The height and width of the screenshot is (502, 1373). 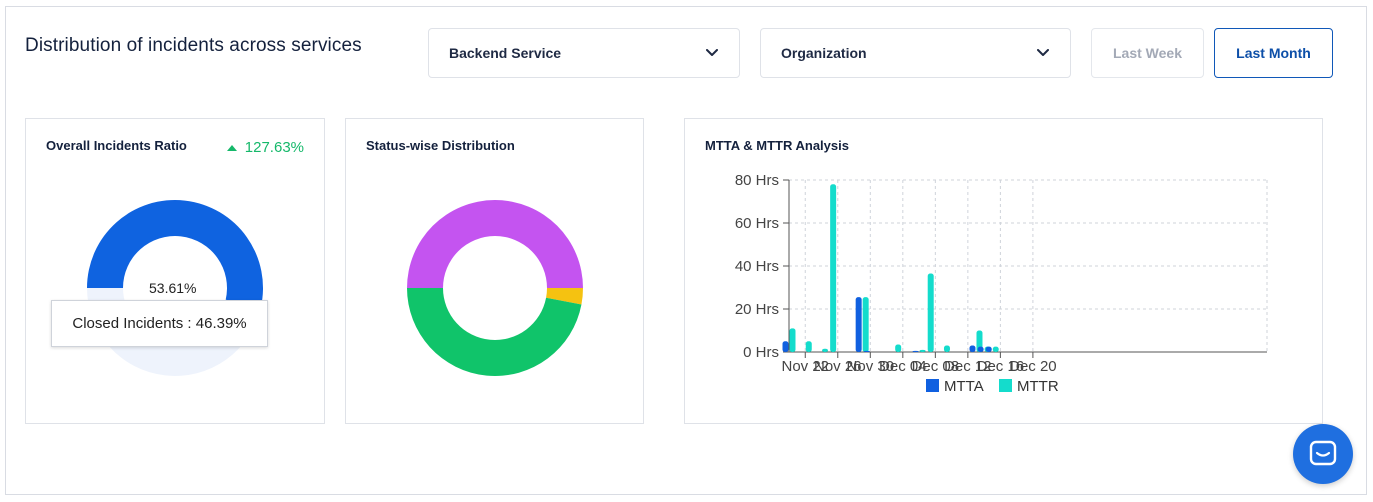 What do you see at coordinates (824, 53) in the screenshot?
I see `organization-select-label: Organization` at bounding box center [824, 53].